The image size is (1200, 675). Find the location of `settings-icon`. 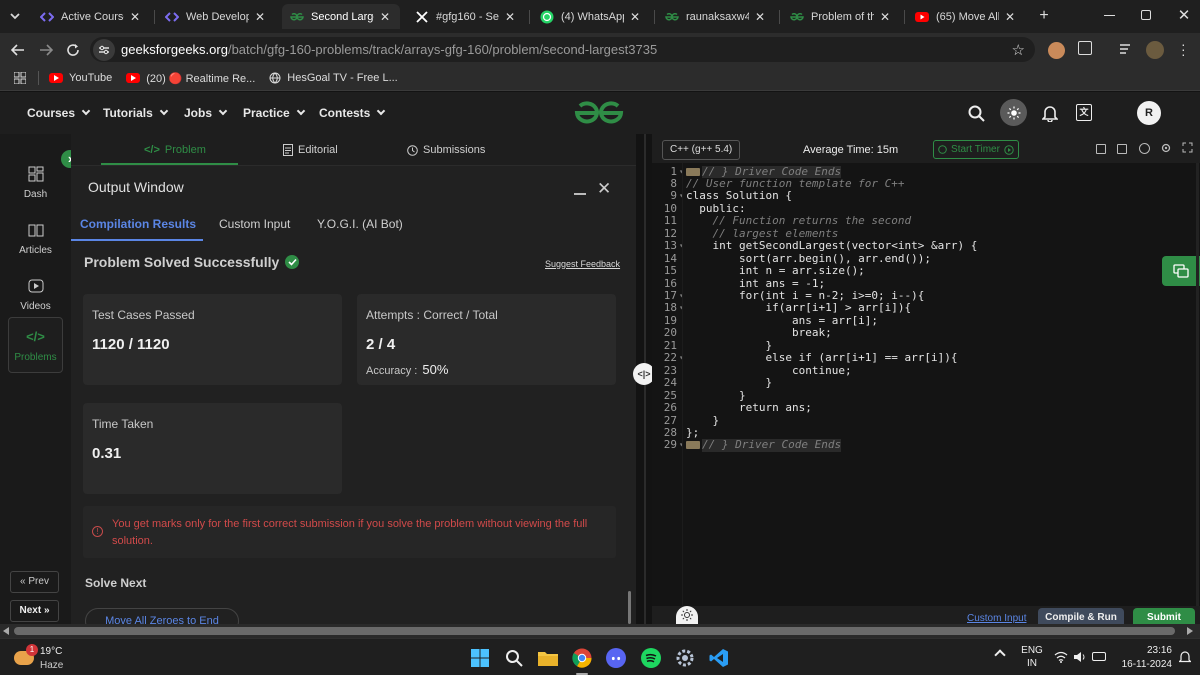

settings-icon is located at coordinates (1166, 148).